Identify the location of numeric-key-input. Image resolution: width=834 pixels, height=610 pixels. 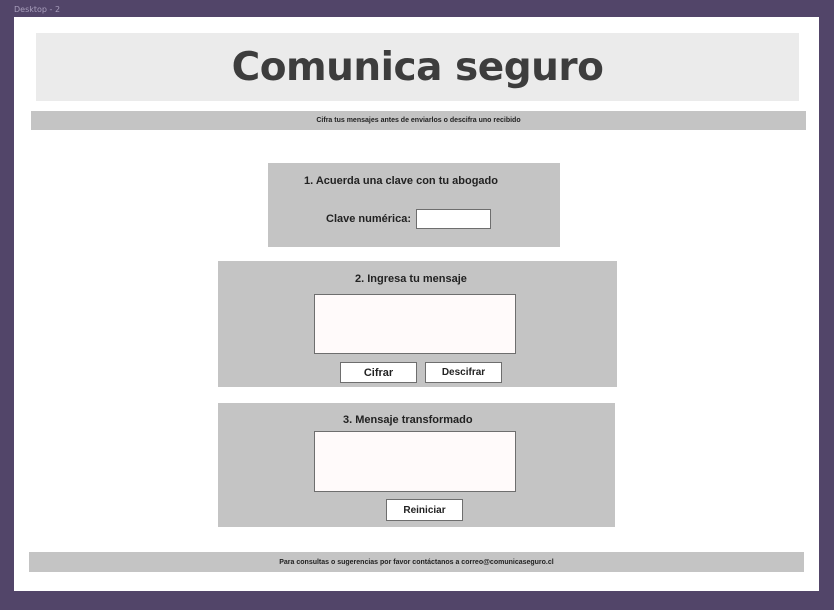
(453, 219).